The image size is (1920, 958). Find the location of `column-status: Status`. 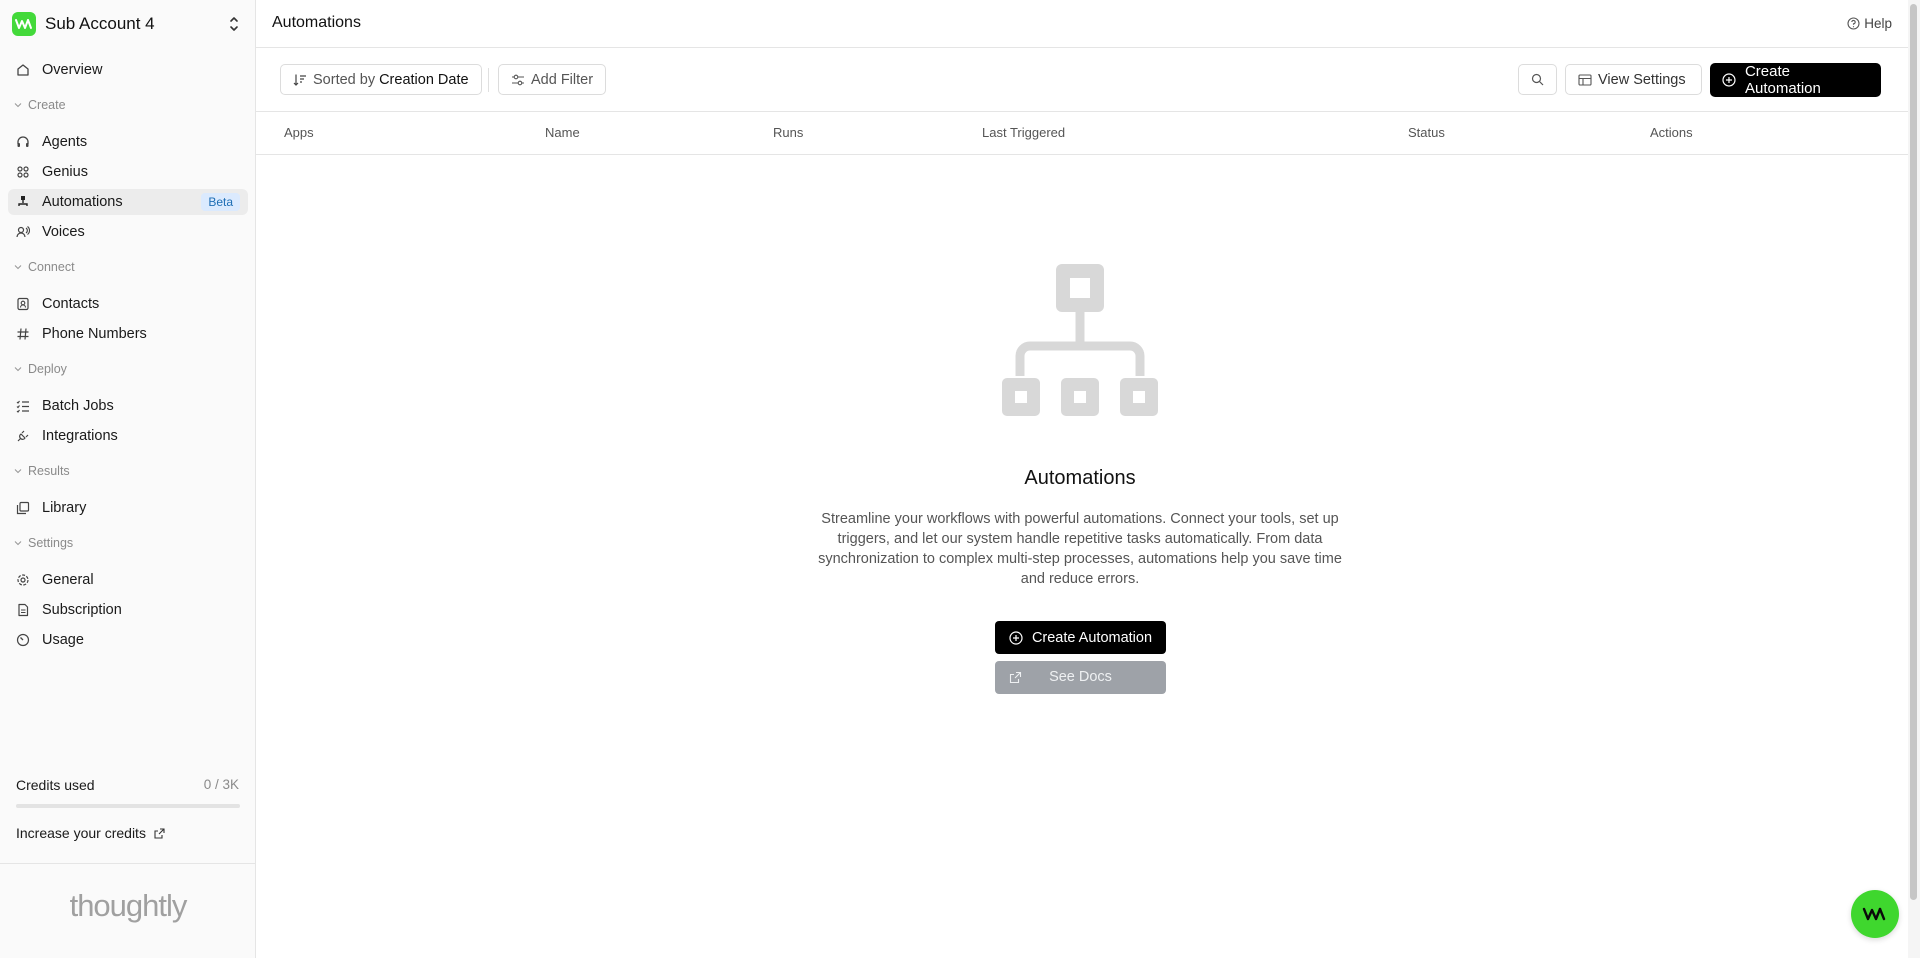

column-status: Status is located at coordinates (1426, 132).